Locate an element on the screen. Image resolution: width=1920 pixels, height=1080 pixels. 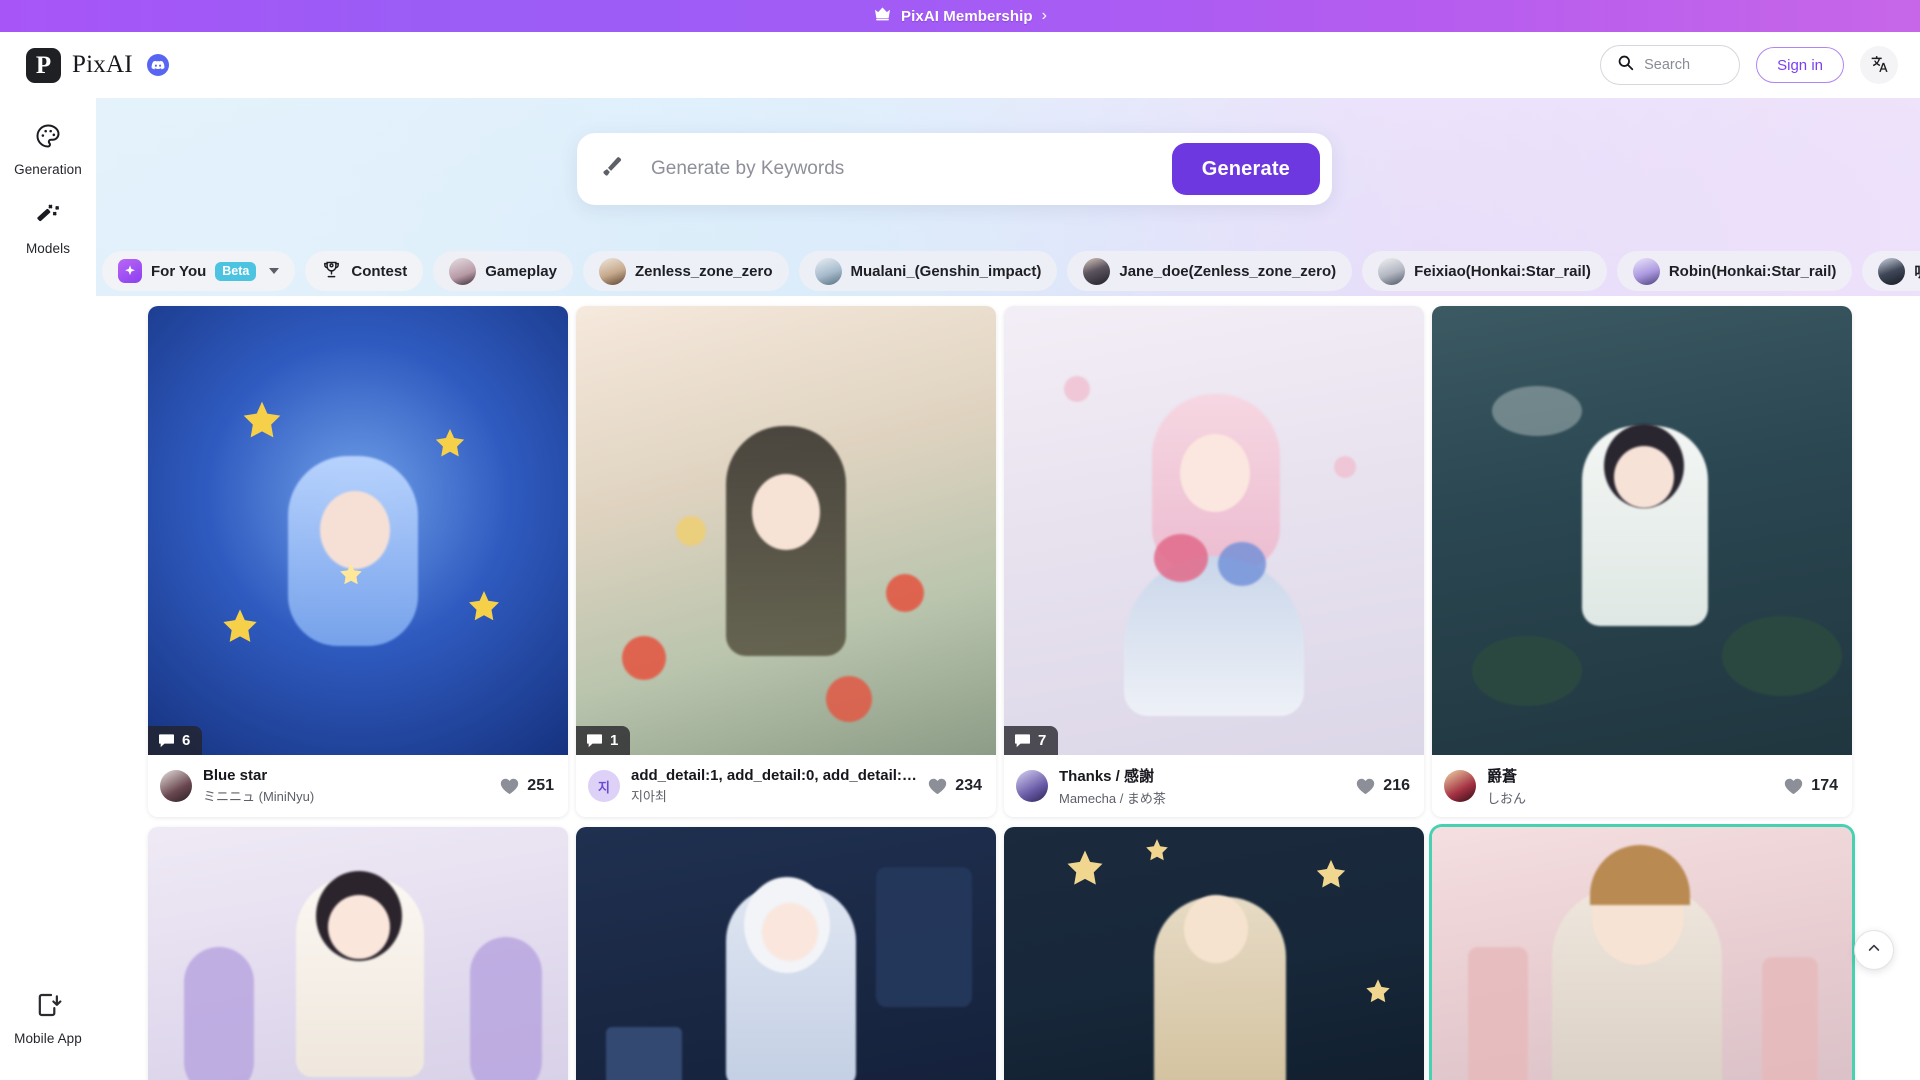
sign-in-button: Sign in is located at coordinates (1800, 65).